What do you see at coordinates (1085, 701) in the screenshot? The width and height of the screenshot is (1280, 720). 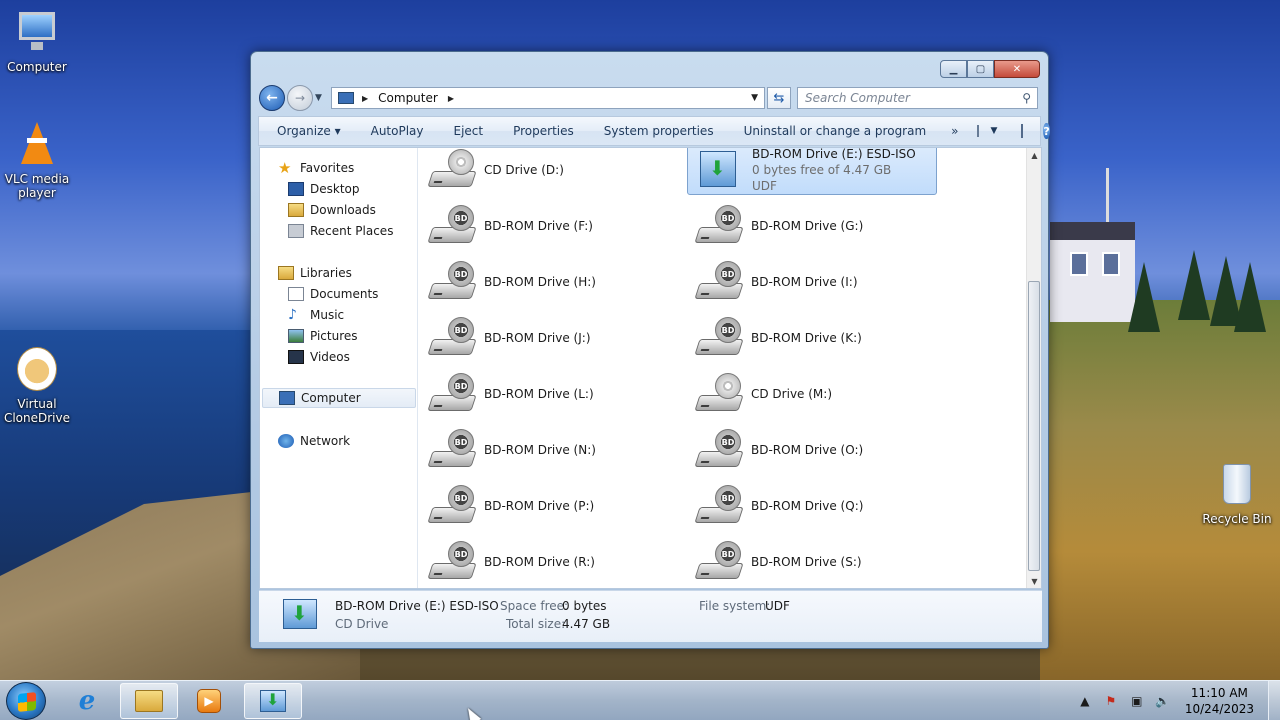 I see `show-hidden-icons-button: ▲` at bounding box center [1085, 701].